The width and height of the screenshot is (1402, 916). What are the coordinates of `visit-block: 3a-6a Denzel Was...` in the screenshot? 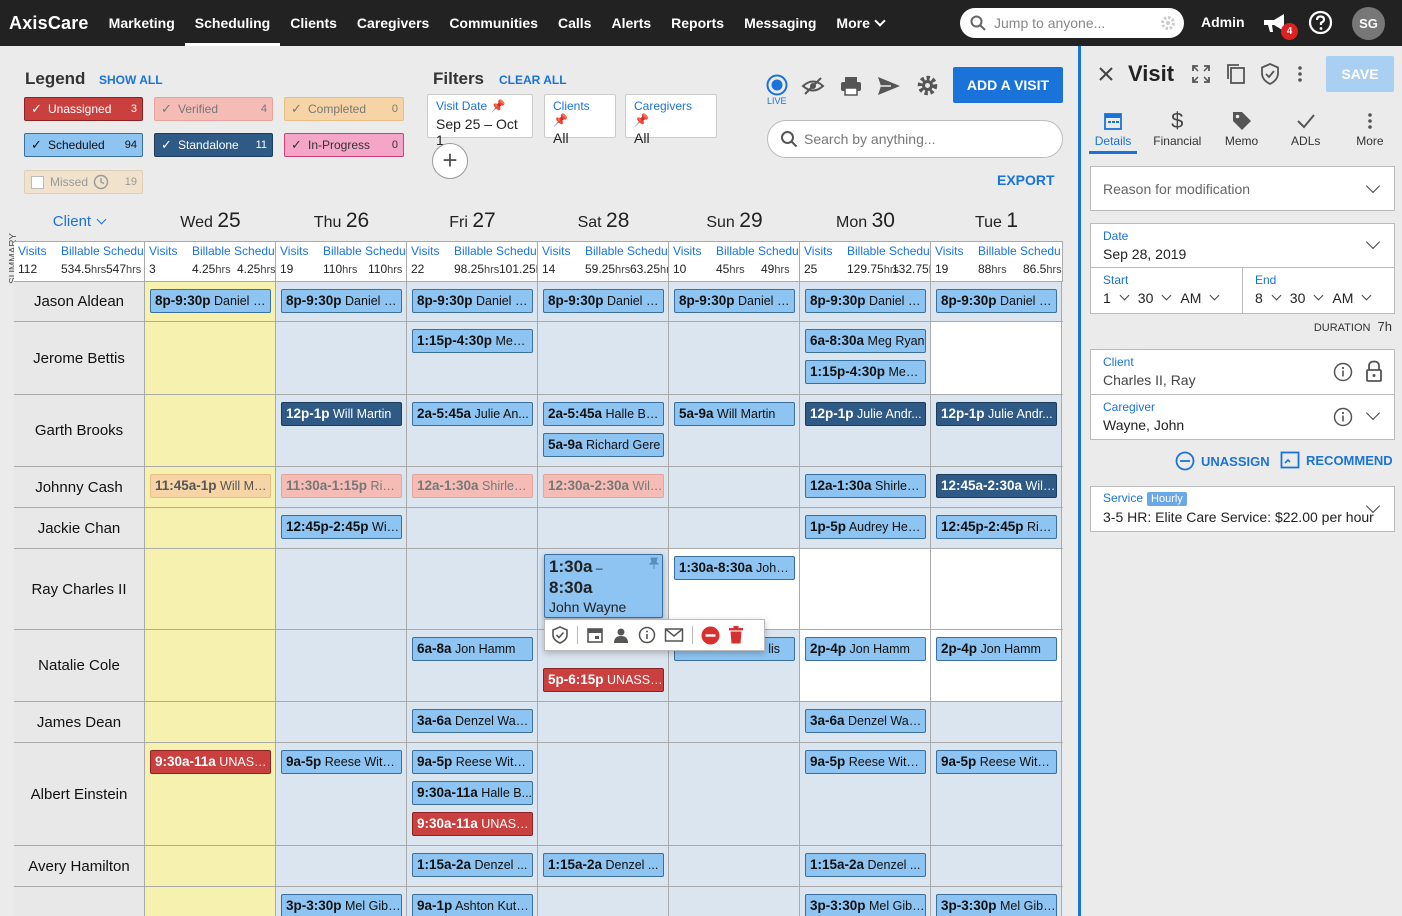 It's located at (472, 721).